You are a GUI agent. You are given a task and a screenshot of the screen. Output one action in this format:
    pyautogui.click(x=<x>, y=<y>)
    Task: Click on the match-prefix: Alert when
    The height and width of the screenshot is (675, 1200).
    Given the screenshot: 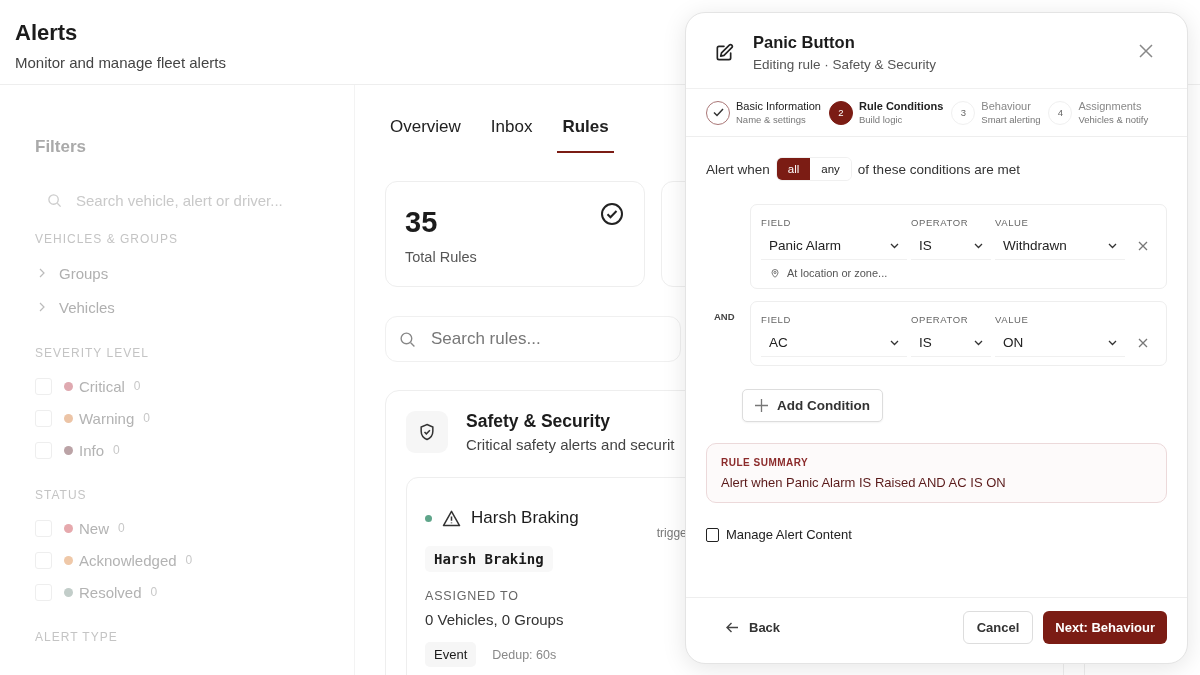 What is the action you would take?
    pyautogui.click(x=738, y=169)
    